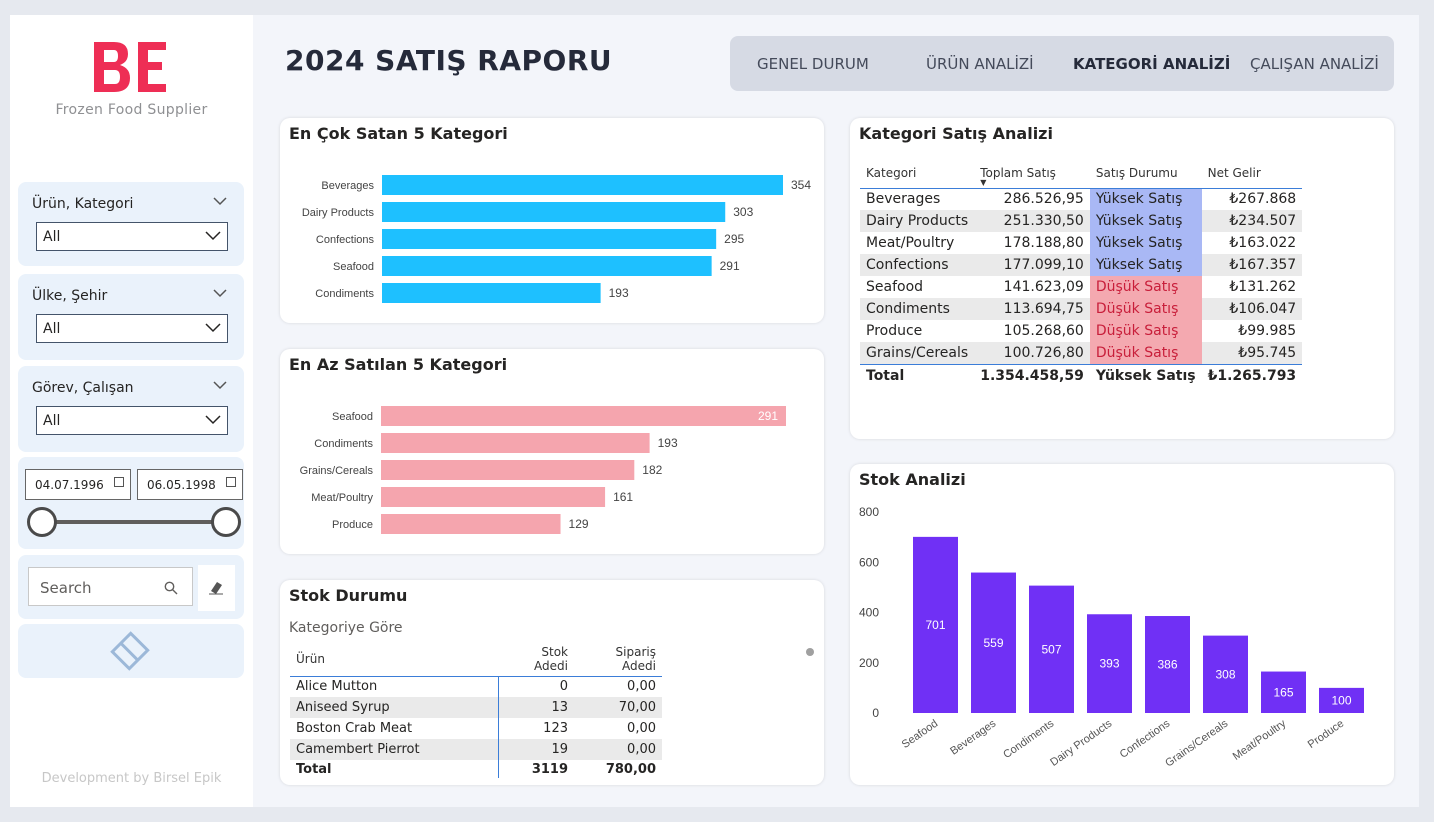 Image resolution: width=1434 pixels, height=822 pixels. I want to click on data-label: 308, so click(1225, 674).